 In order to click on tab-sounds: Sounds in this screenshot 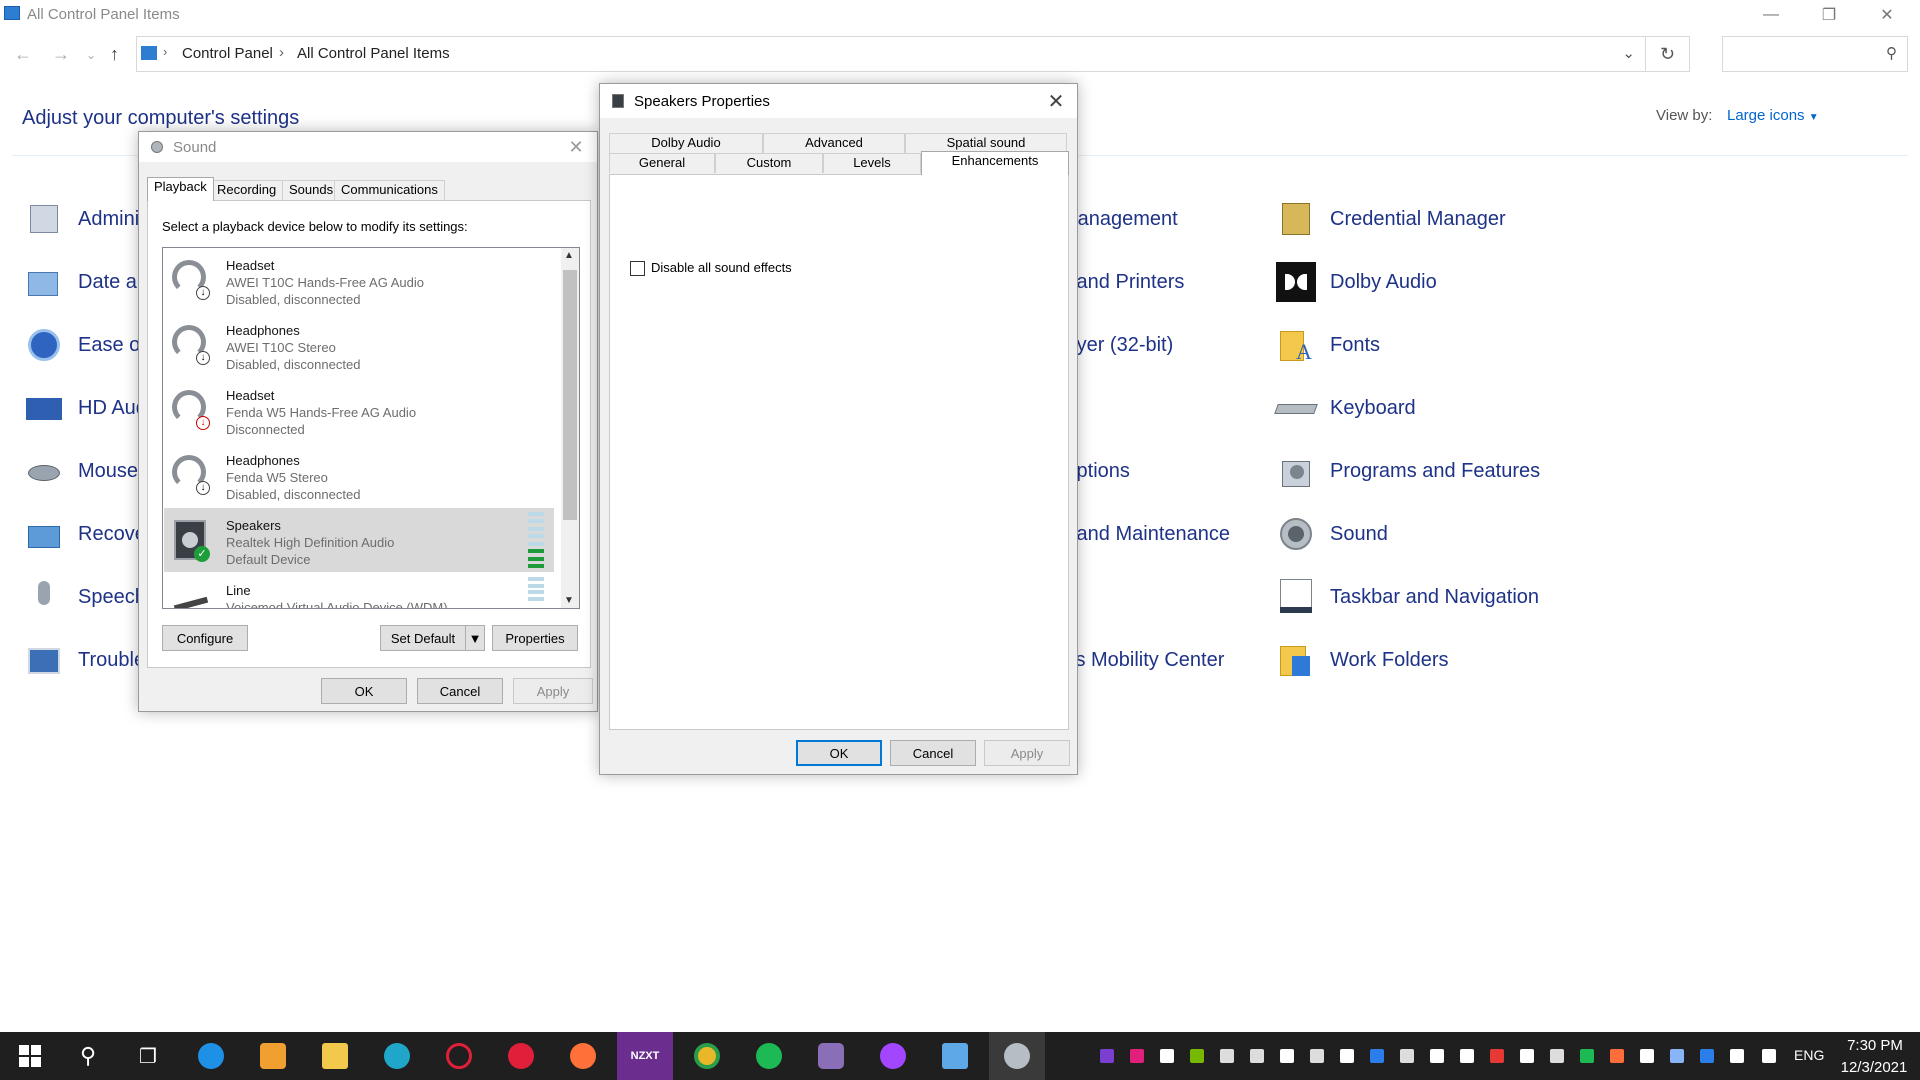, I will do `click(311, 190)`.